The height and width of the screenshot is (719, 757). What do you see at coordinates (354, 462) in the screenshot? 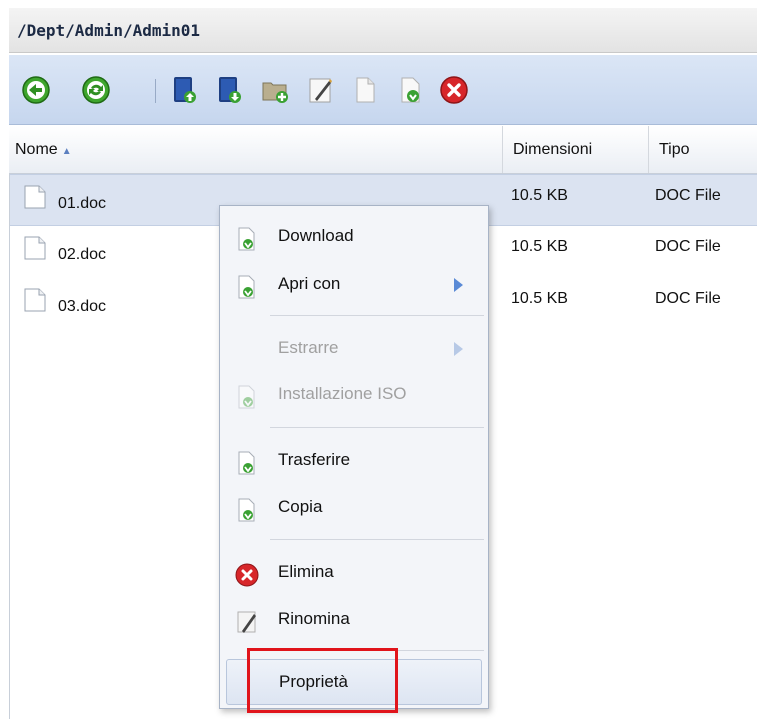
I see `menu-item-transfer: Trasferire` at bounding box center [354, 462].